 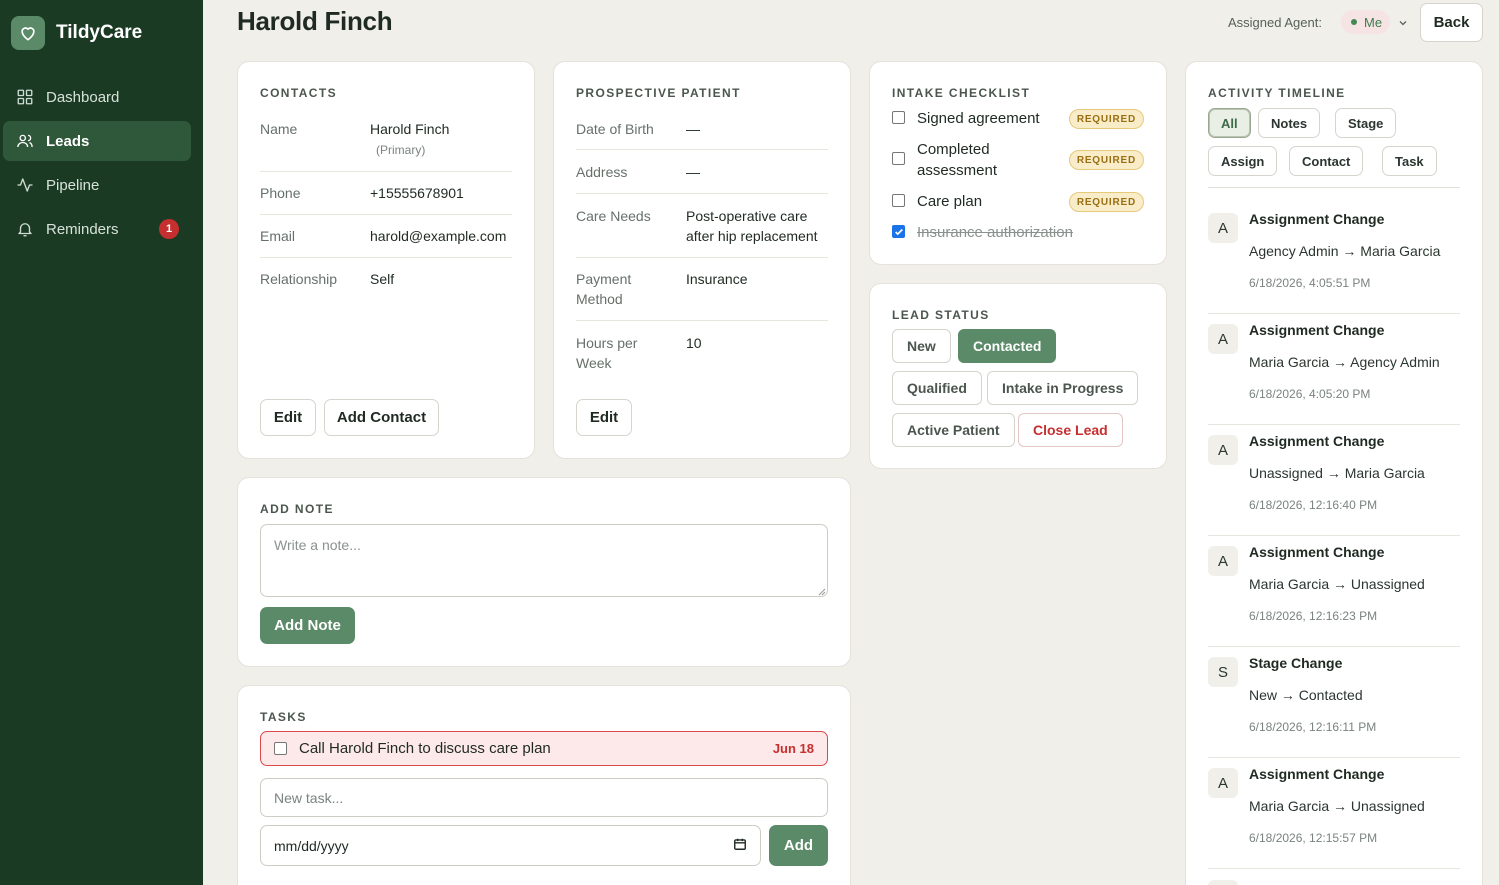 What do you see at coordinates (417, 193) in the screenshot?
I see `contact-phone-value: +15555678901` at bounding box center [417, 193].